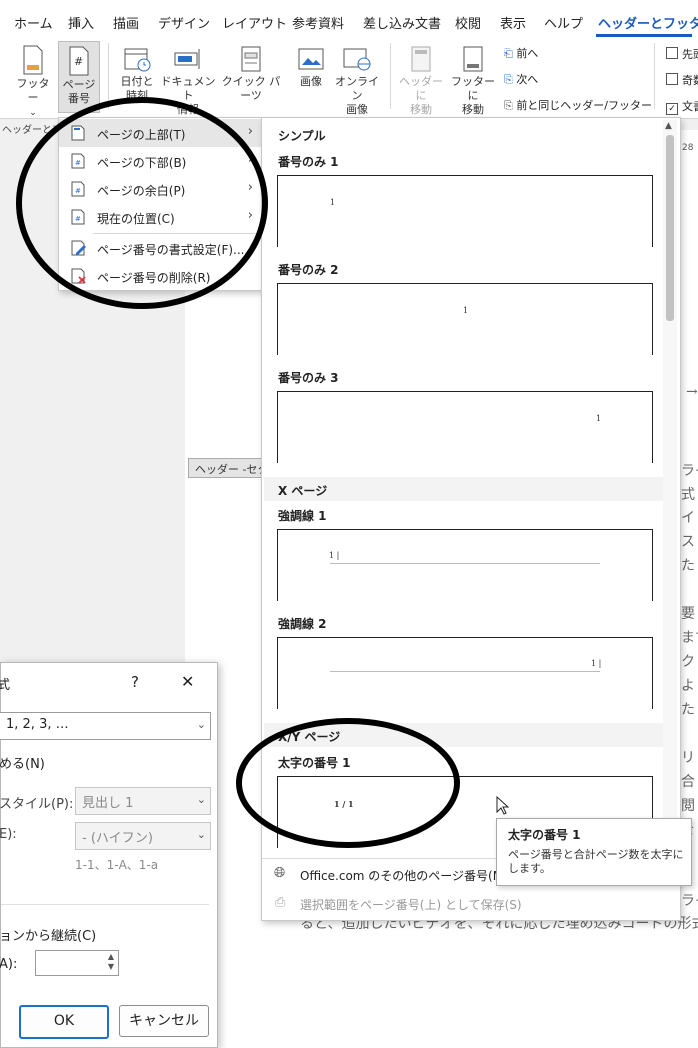 The image size is (698, 1048). I want to click on picture-button: 画像, so click(311, 67).